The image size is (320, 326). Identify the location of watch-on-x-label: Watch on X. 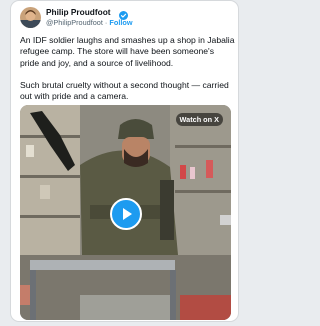
(199, 119).